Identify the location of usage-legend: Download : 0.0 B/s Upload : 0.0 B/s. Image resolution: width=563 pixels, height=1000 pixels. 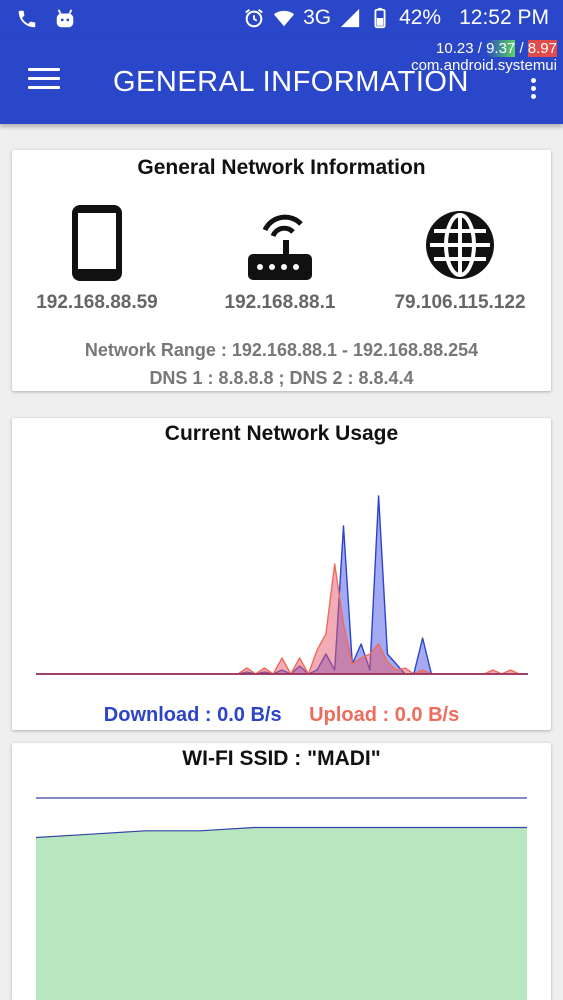
(281, 715).